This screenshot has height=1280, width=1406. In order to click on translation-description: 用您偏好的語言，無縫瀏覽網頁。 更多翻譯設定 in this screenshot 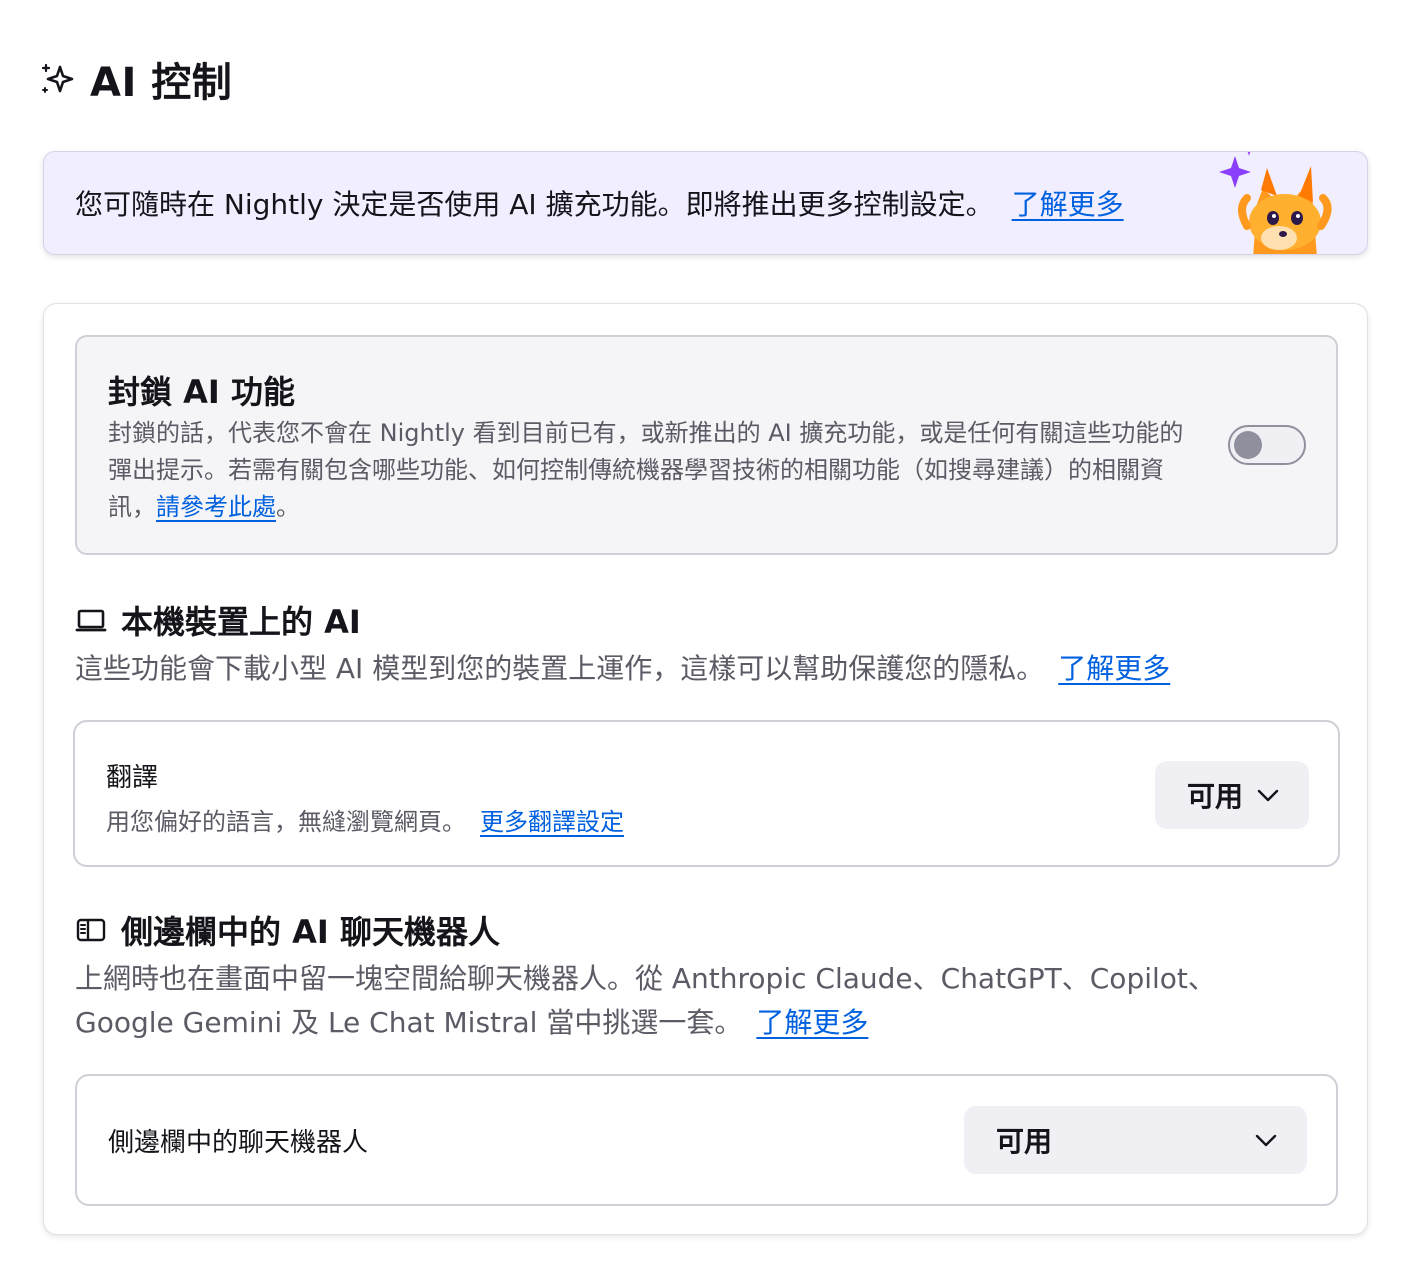, I will do `click(365, 819)`.